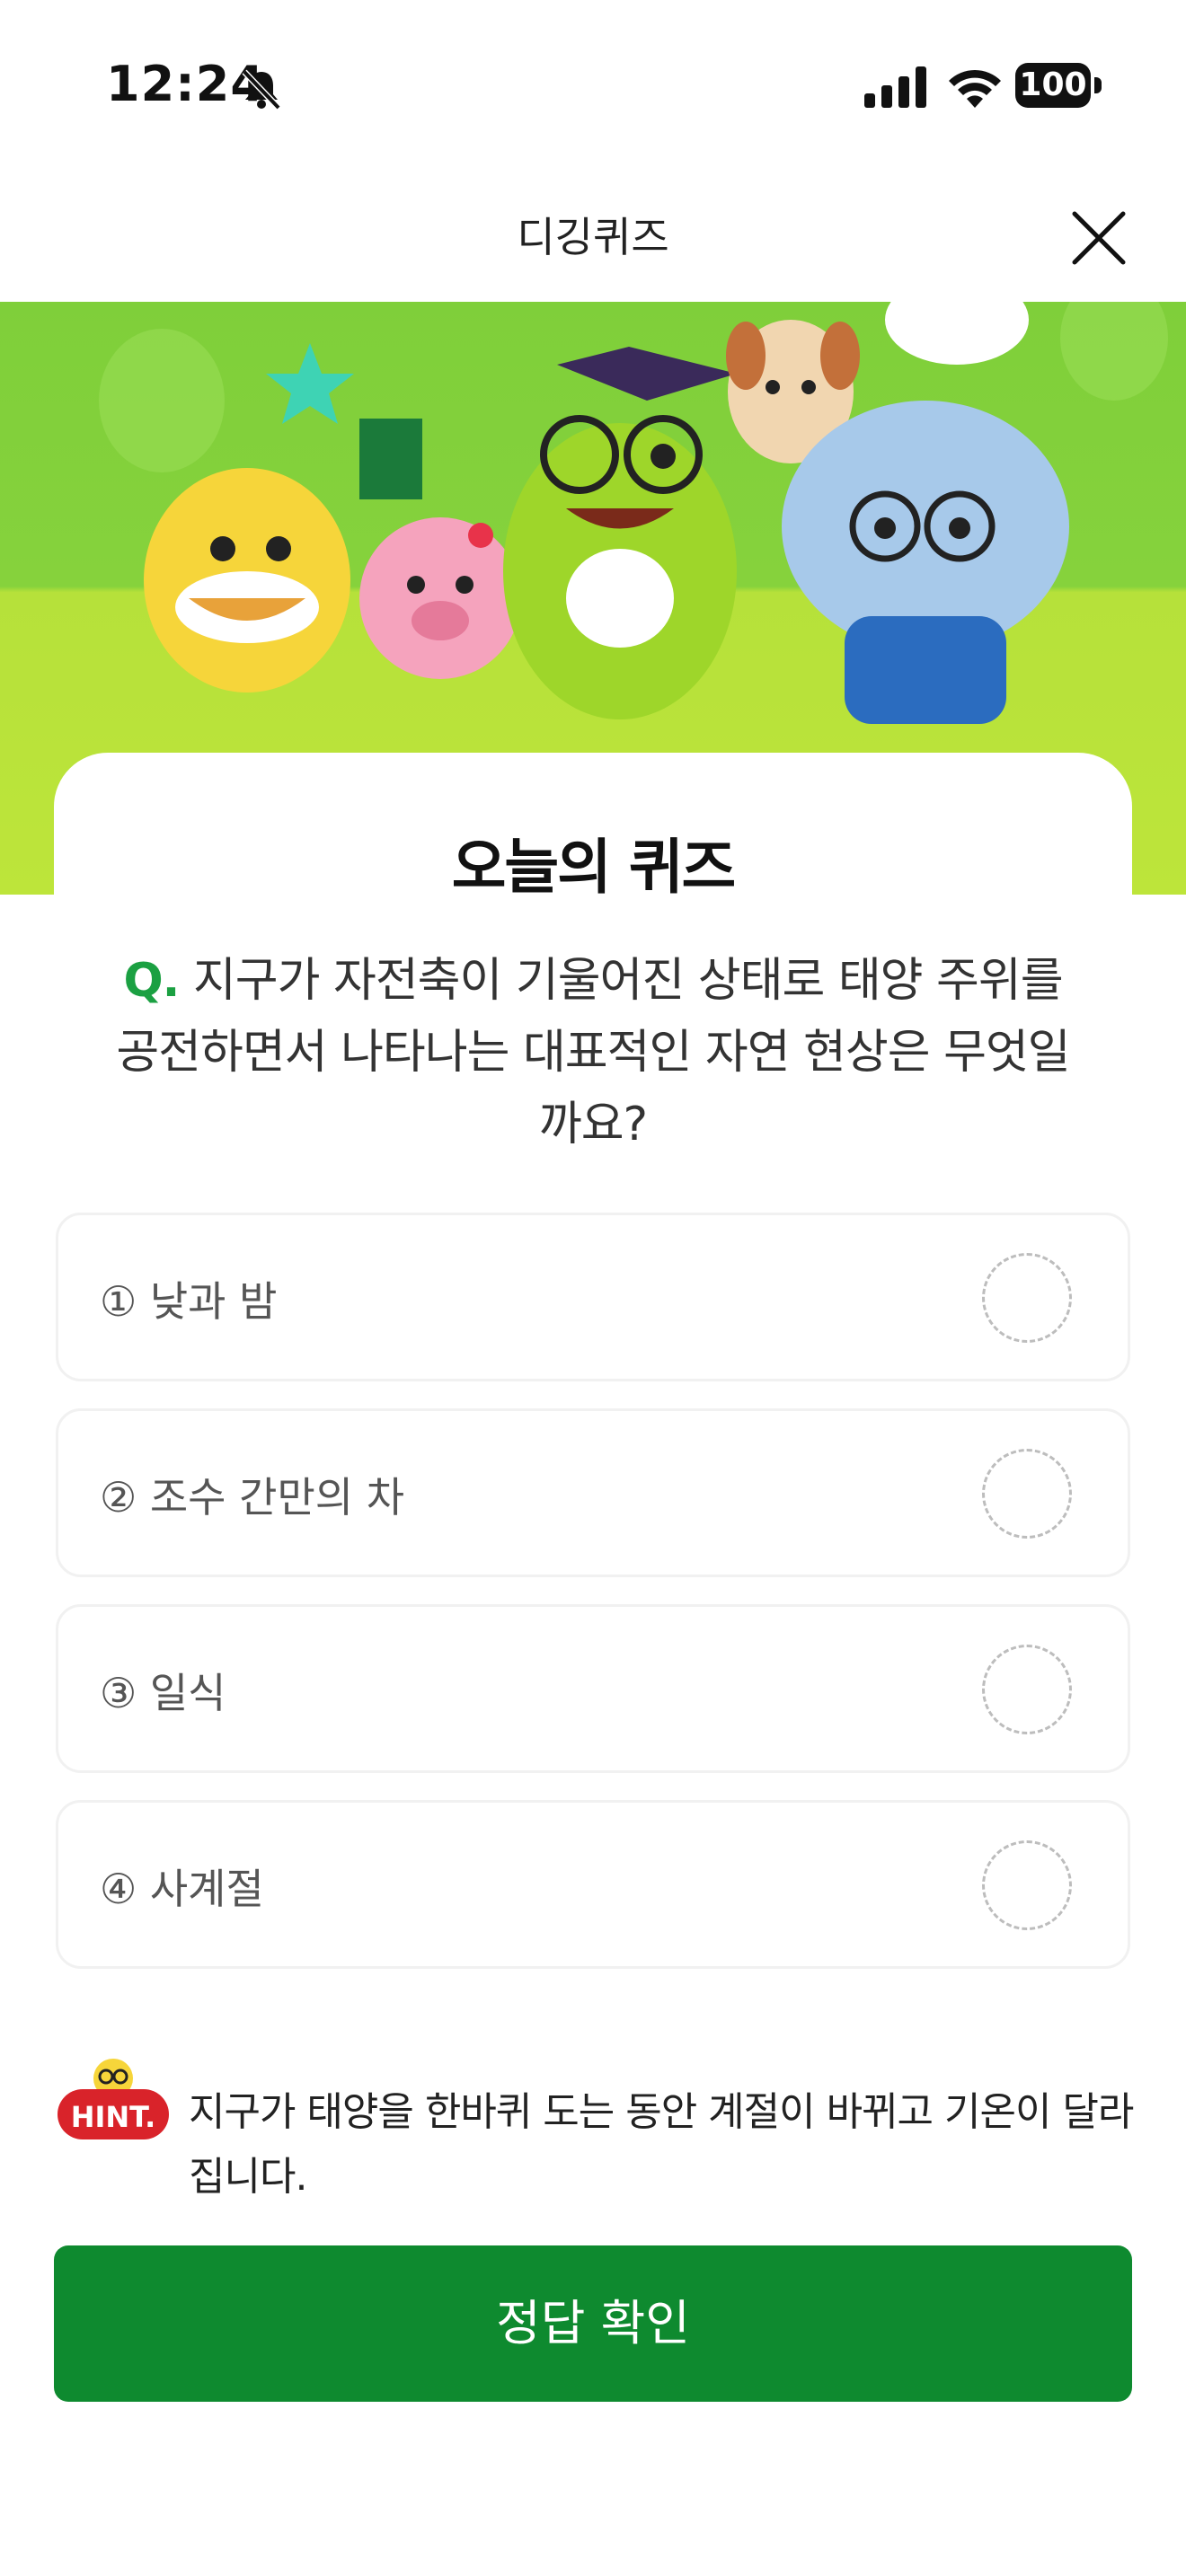  What do you see at coordinates (593, 1297) in the screenshot?
I see `answer-option-1: ① 낮과 밤` at bounding box center [593, 1297].